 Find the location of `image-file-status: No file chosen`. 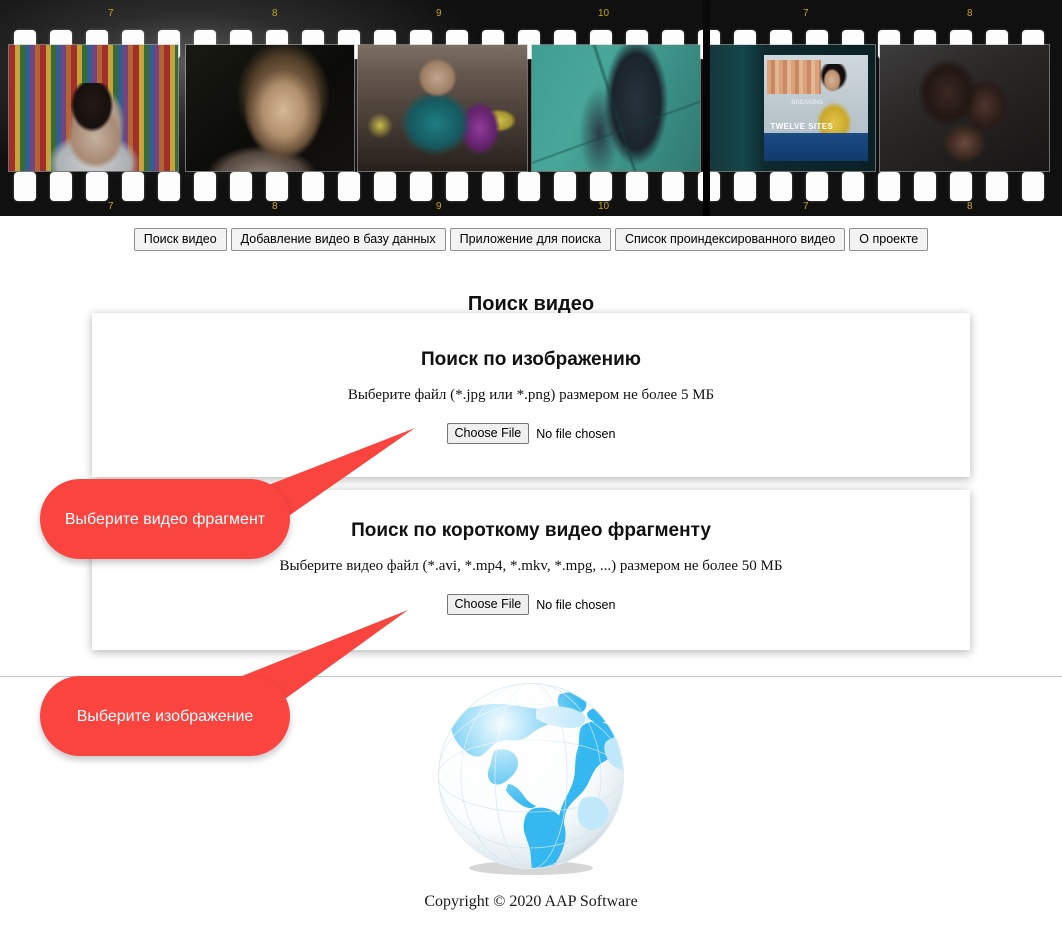

image-file-status: No file chosen is located at coordinates (576, 433).